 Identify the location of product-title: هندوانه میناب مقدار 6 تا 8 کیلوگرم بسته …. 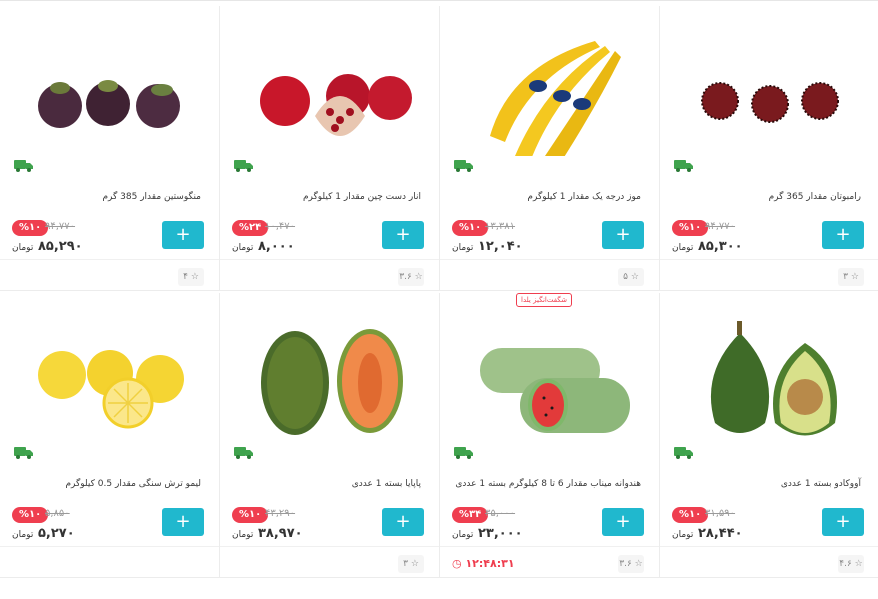
(546, 484).